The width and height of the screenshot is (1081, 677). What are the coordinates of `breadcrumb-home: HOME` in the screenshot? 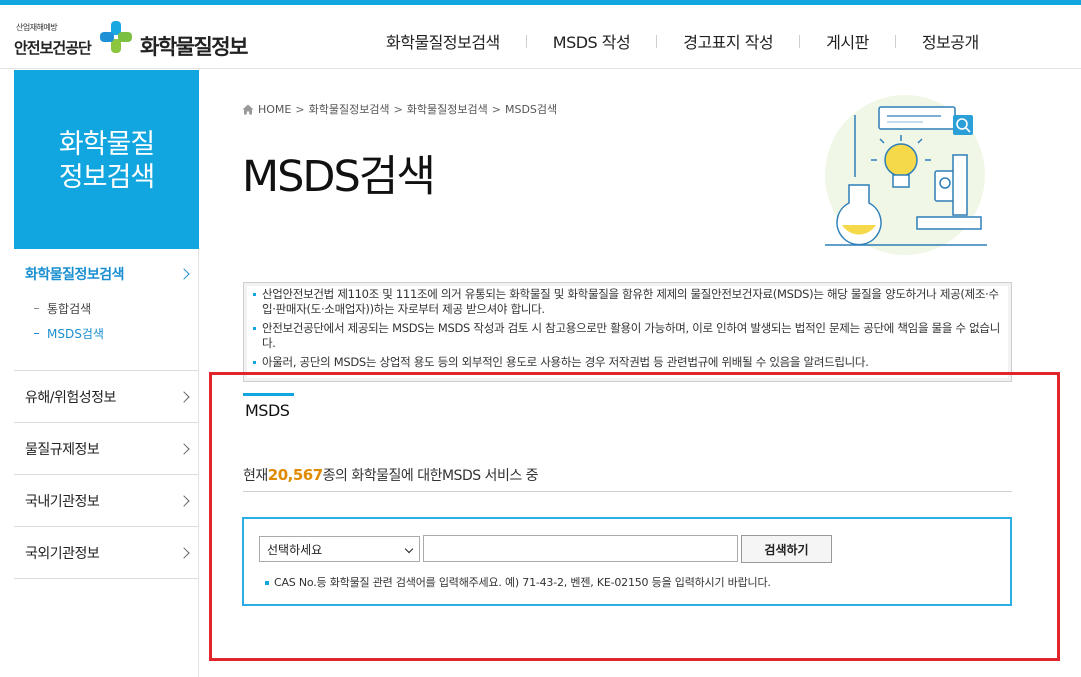 It's located at (274, 109).